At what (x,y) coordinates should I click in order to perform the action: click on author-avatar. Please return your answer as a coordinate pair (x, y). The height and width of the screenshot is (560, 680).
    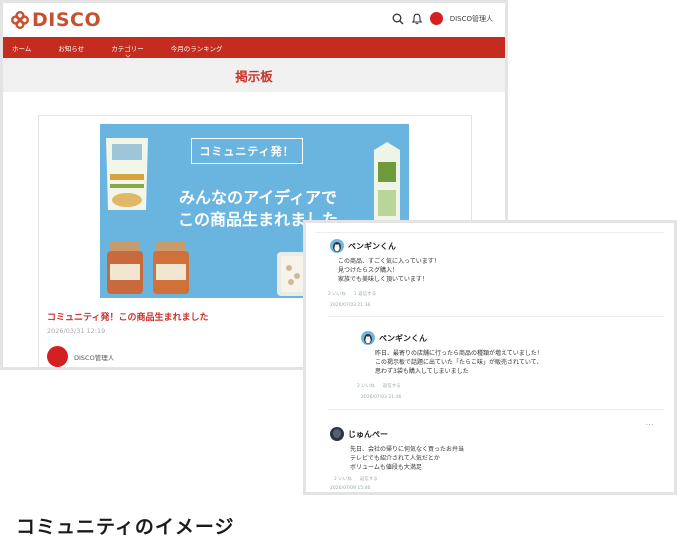
    Looking at the image, I should click on (57, 356).